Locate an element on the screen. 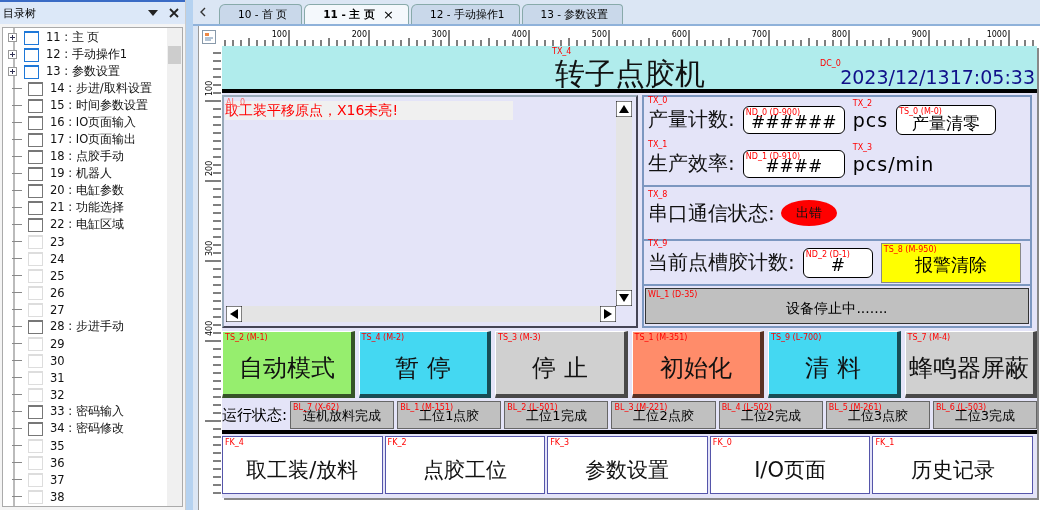 The width and height of the screenshot is (1040, 510). nav-button: FK_0 I/O页面 is located at coordinates (790, 465).